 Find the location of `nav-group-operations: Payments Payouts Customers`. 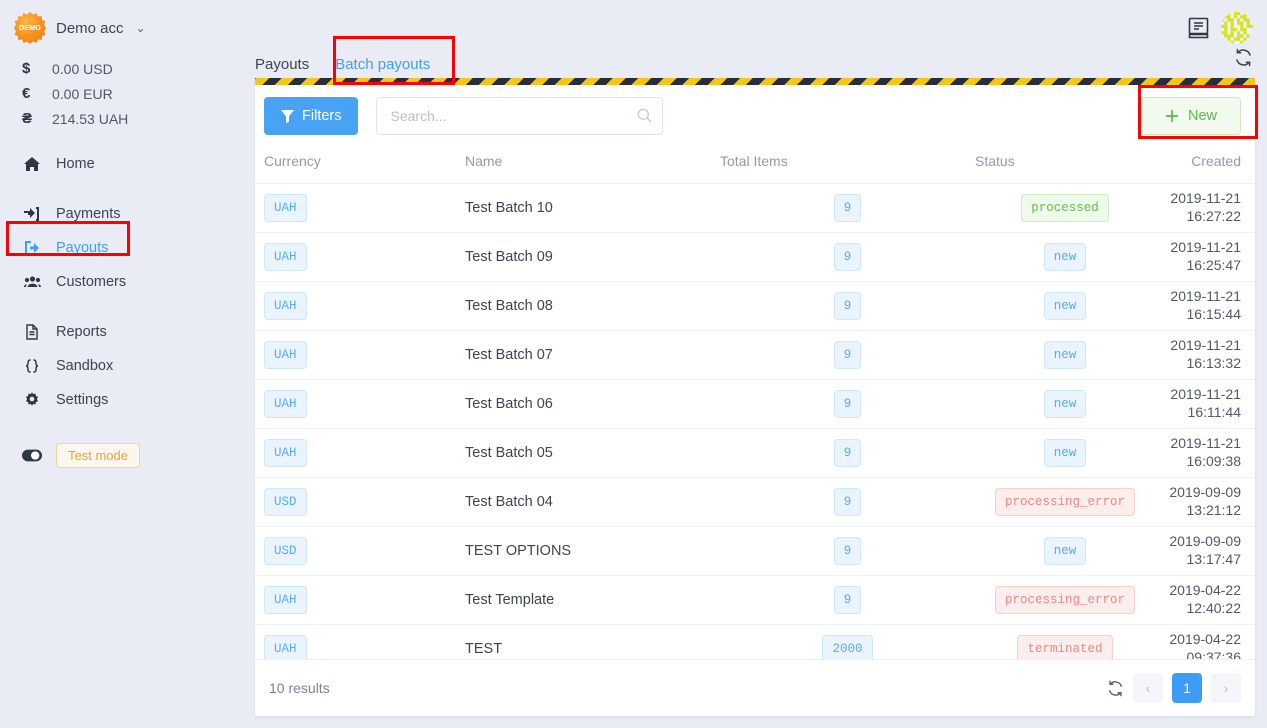

nav-group-operations: Payments Payouts Customers is located at coordinates (127, 248).